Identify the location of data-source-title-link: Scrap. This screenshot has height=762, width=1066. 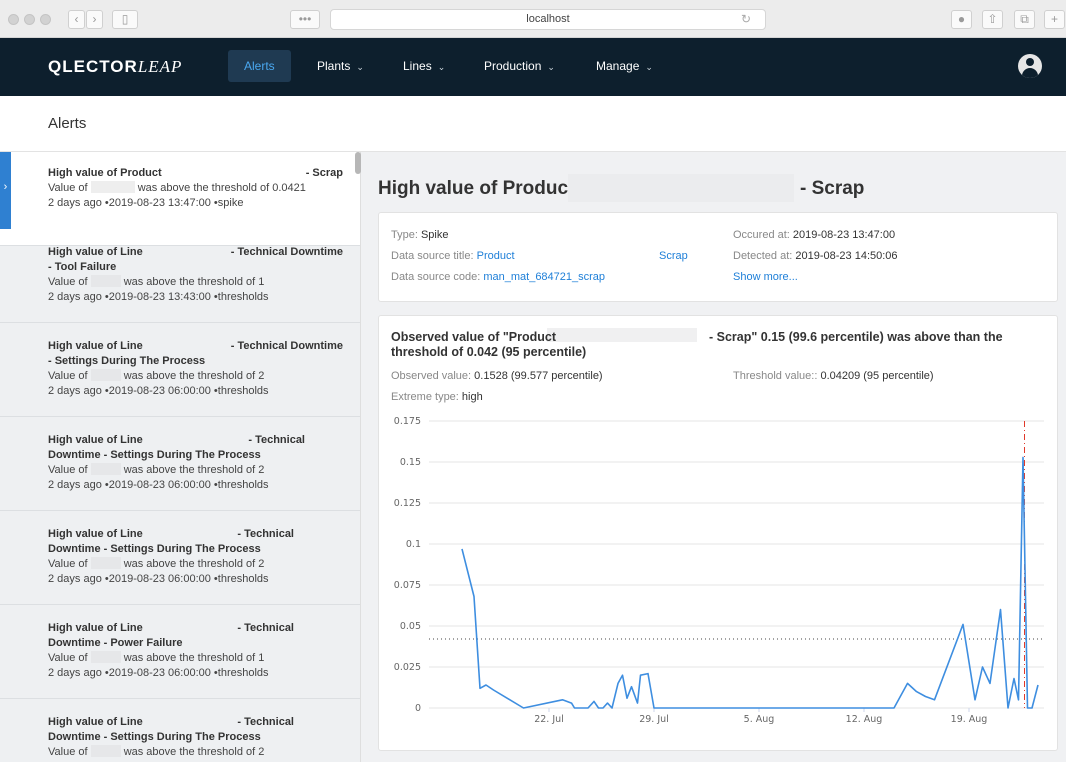
(673, 256).